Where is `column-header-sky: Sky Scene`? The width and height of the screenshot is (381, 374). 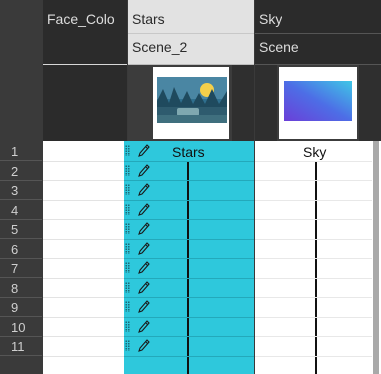
column-header-sky: Sky Scene is located at coordinates (318, 70).